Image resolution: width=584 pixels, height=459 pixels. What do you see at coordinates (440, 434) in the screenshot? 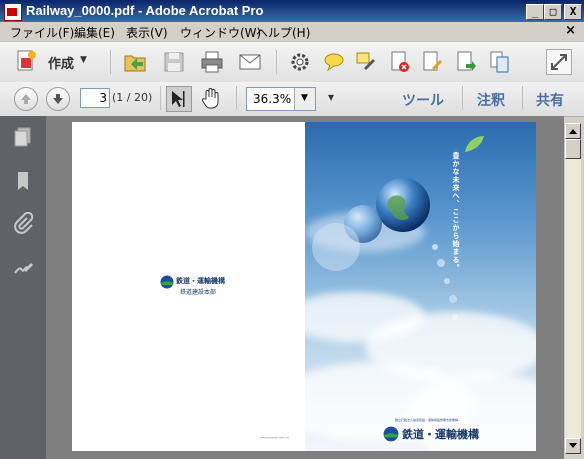
I see `cover-logo-text: 鉄道・運輸機構` at bounding box center [440, 434].